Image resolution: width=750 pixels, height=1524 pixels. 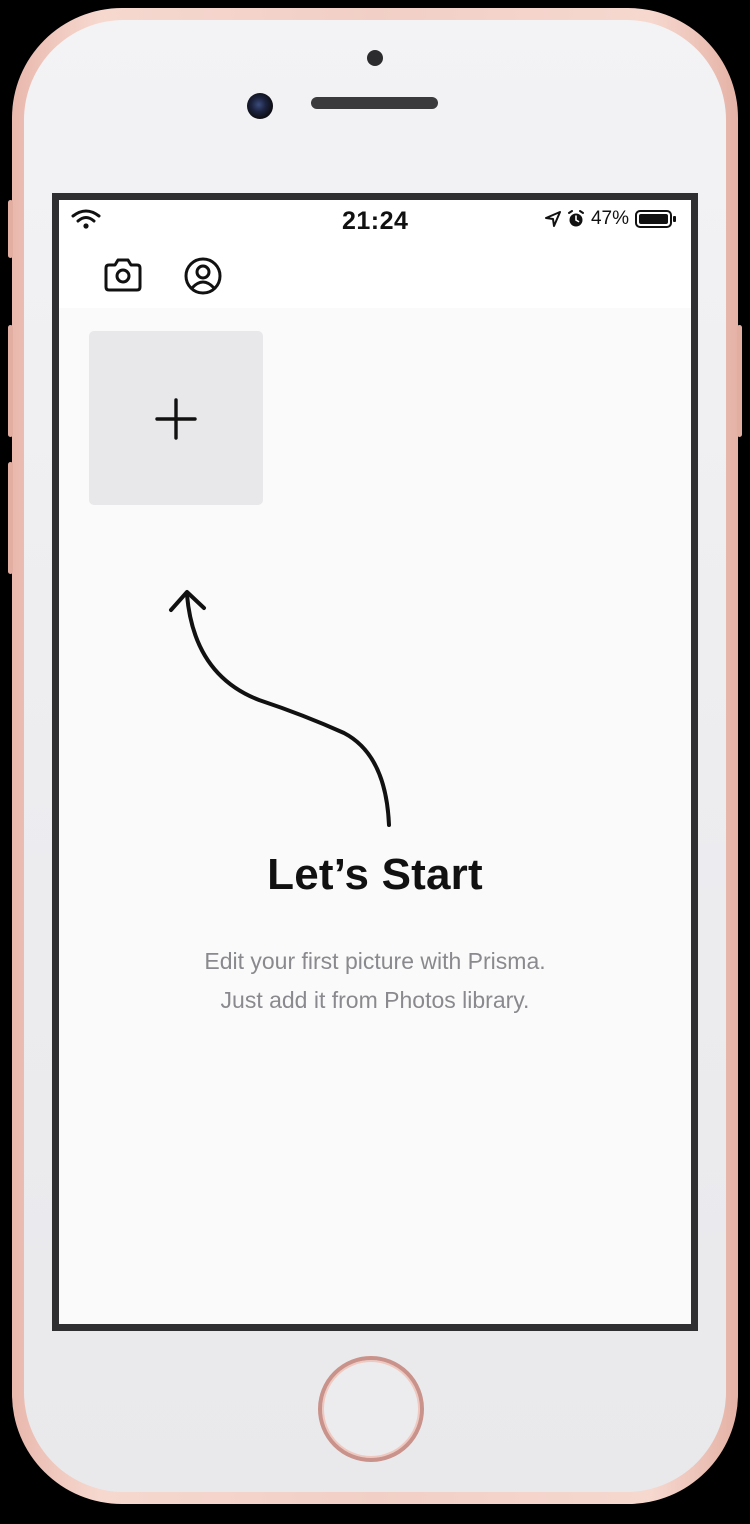 What do you see at coordinates (374, 103) in the screenshot?
I see `earpiece-speaker` at bounding box center [374, 103].